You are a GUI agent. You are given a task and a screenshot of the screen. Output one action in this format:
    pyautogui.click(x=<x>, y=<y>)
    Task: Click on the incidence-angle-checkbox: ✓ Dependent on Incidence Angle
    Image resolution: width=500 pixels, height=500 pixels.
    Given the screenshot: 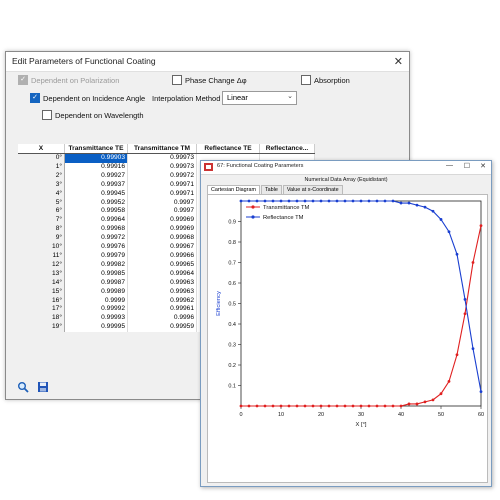 What is the action you would take?
    pyautogui.click(x=87, y=98)
    